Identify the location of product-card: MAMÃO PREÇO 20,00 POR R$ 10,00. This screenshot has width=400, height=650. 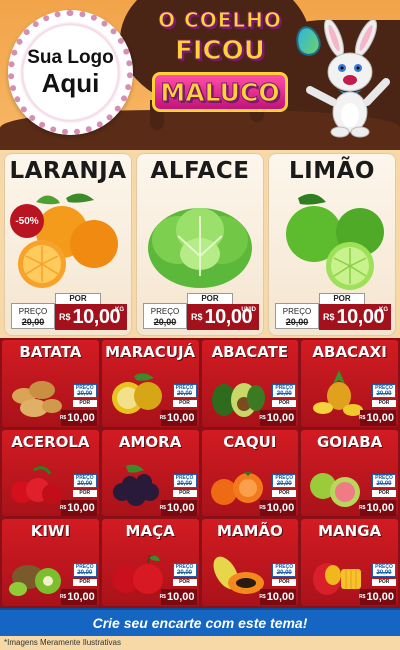
(250, 562).